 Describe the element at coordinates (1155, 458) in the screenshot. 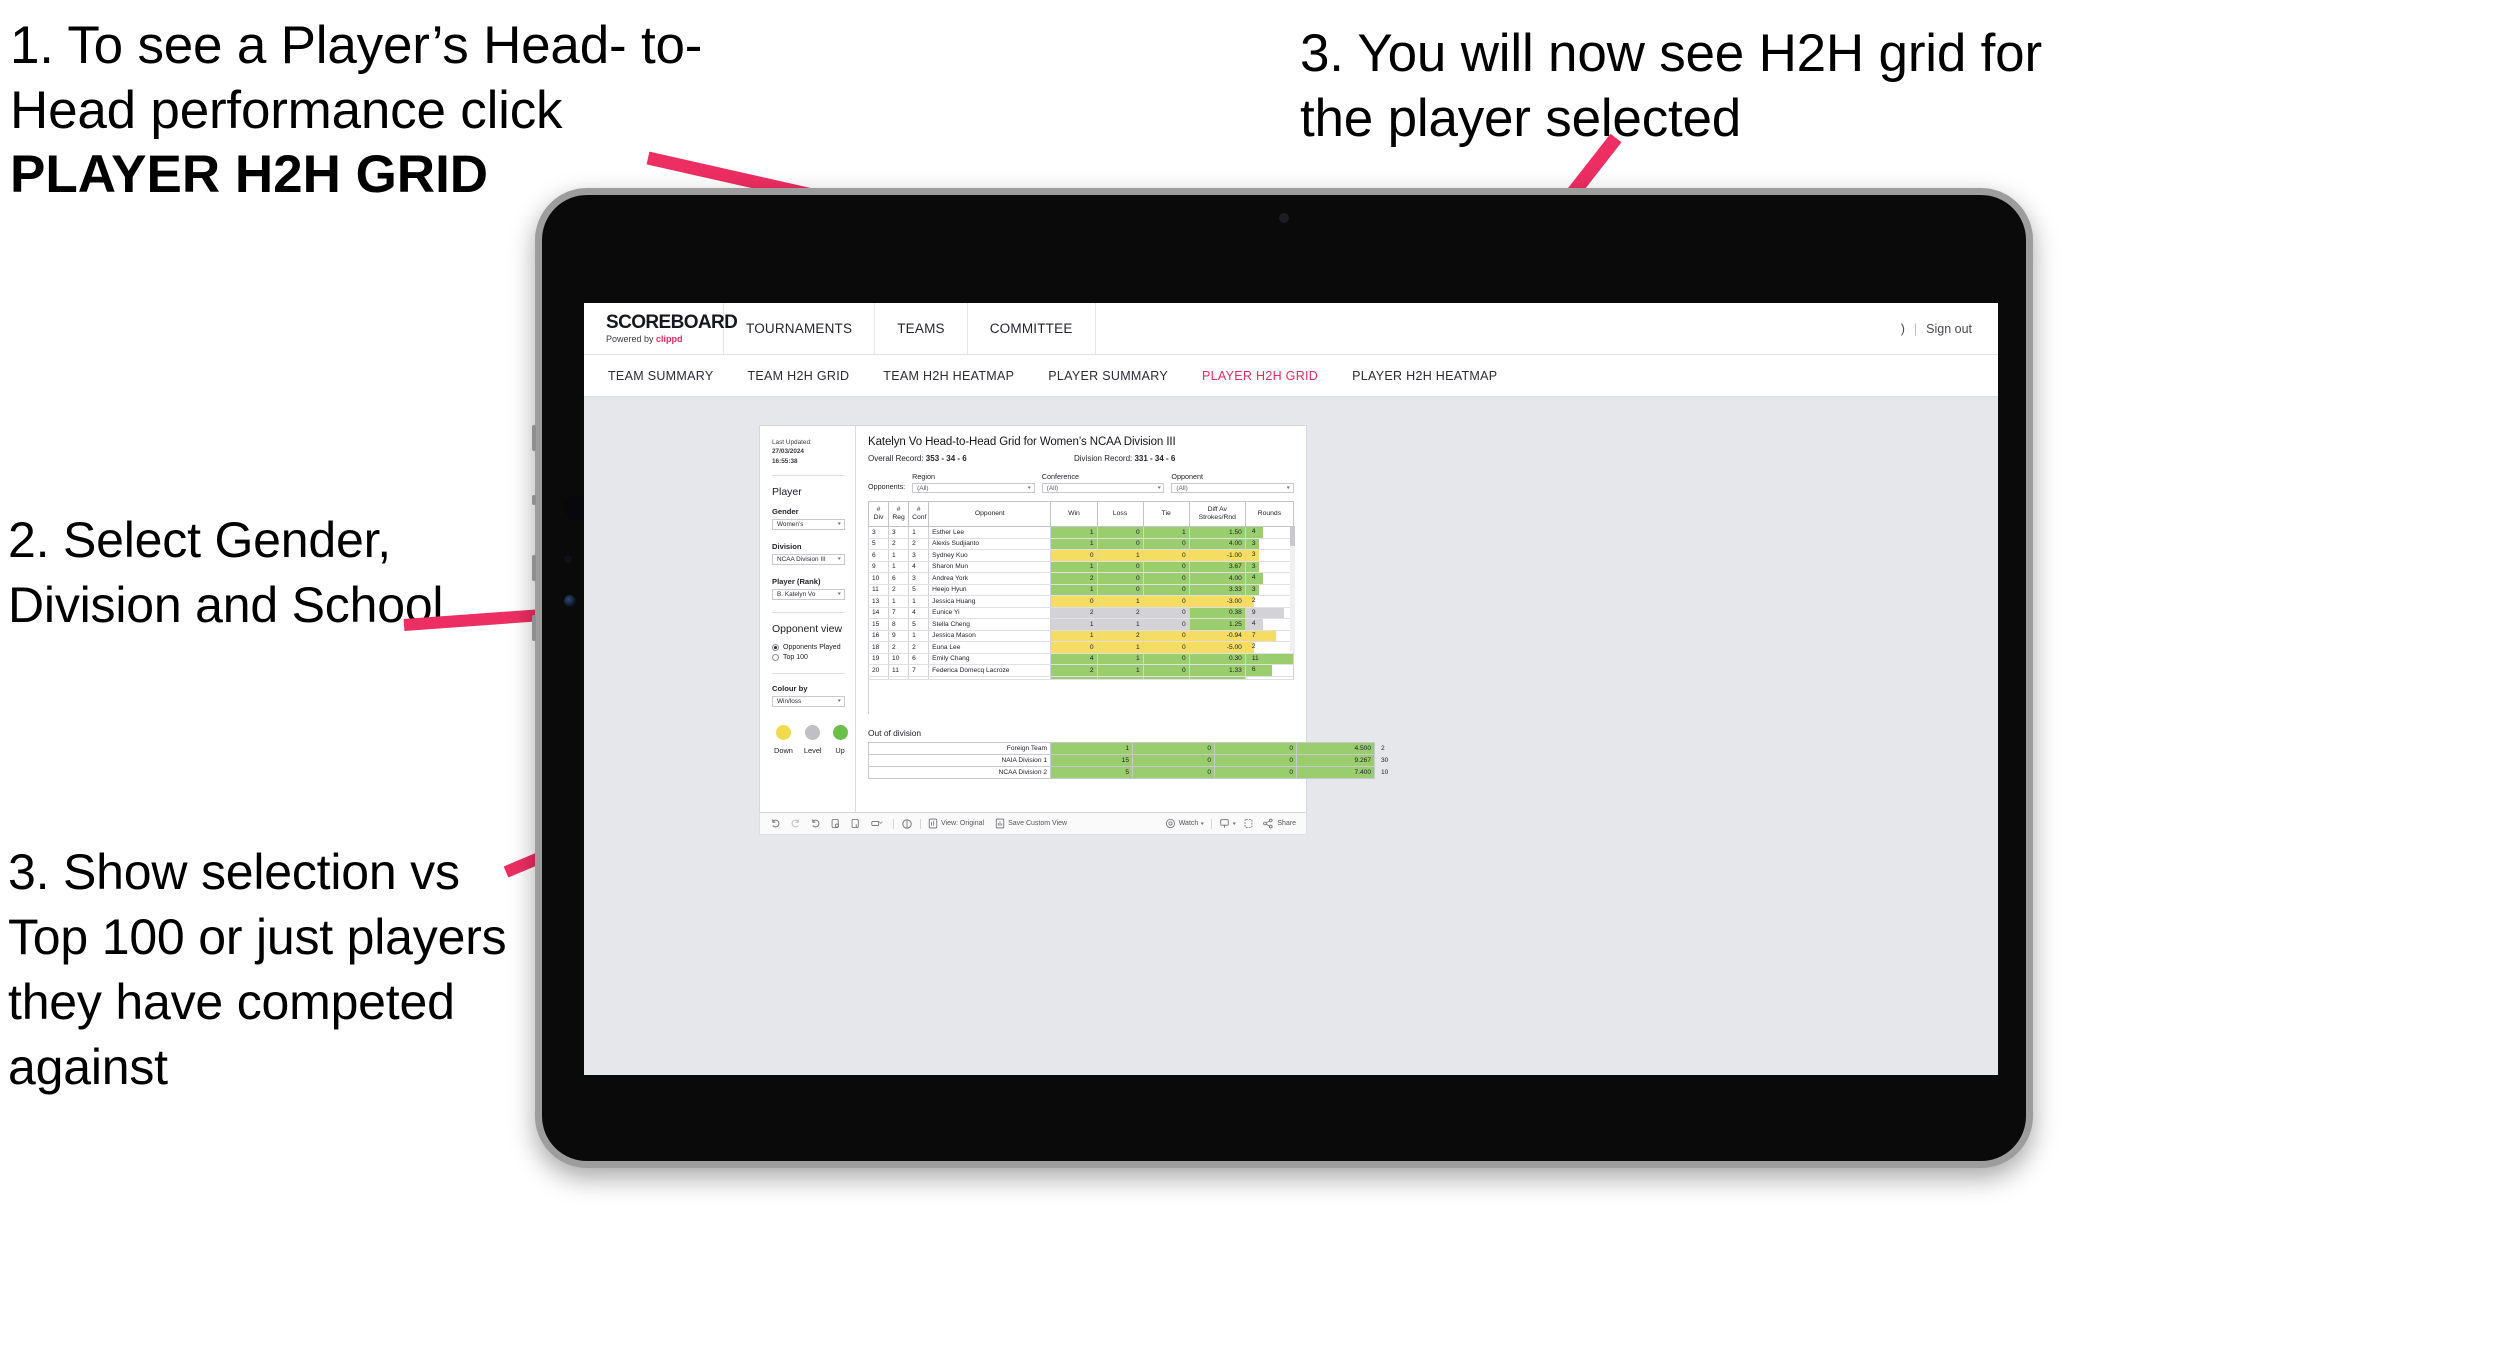

I see `division-record-value: 331 - 34 - 6` at that location.